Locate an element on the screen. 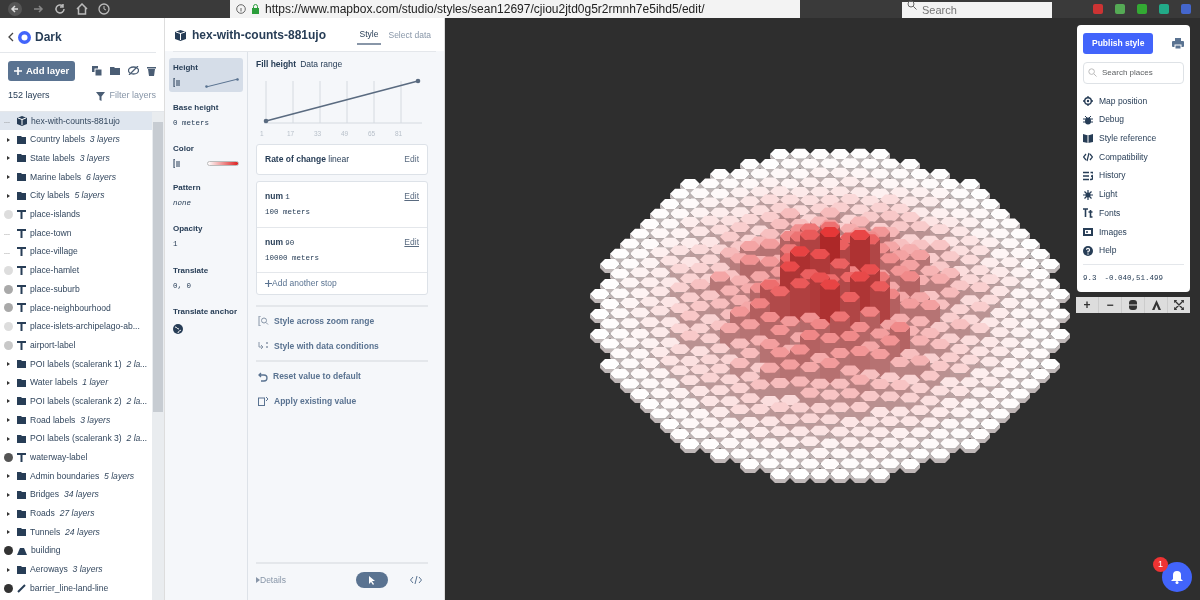 The width and height of the screenshot is (1200, 600). refresh-icon is located at coordinates (60, 9).